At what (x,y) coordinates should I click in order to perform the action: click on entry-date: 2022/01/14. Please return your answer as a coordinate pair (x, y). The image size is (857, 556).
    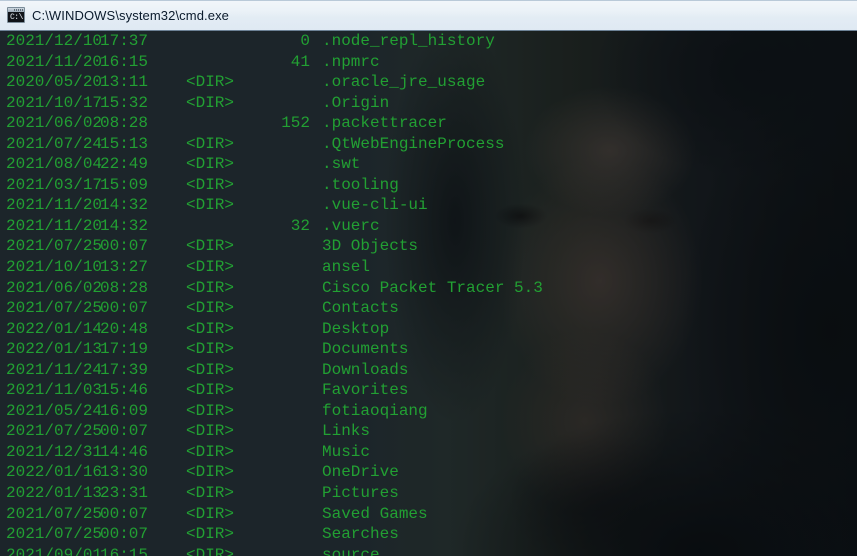
    Looking at the image, I should click on (54, 328).